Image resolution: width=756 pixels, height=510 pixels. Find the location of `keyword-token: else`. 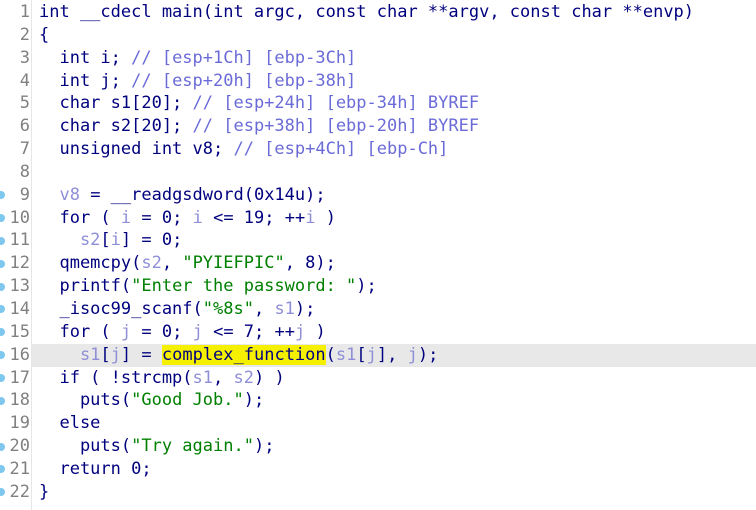

keyword-token: else is located at coordinates (70, 423).